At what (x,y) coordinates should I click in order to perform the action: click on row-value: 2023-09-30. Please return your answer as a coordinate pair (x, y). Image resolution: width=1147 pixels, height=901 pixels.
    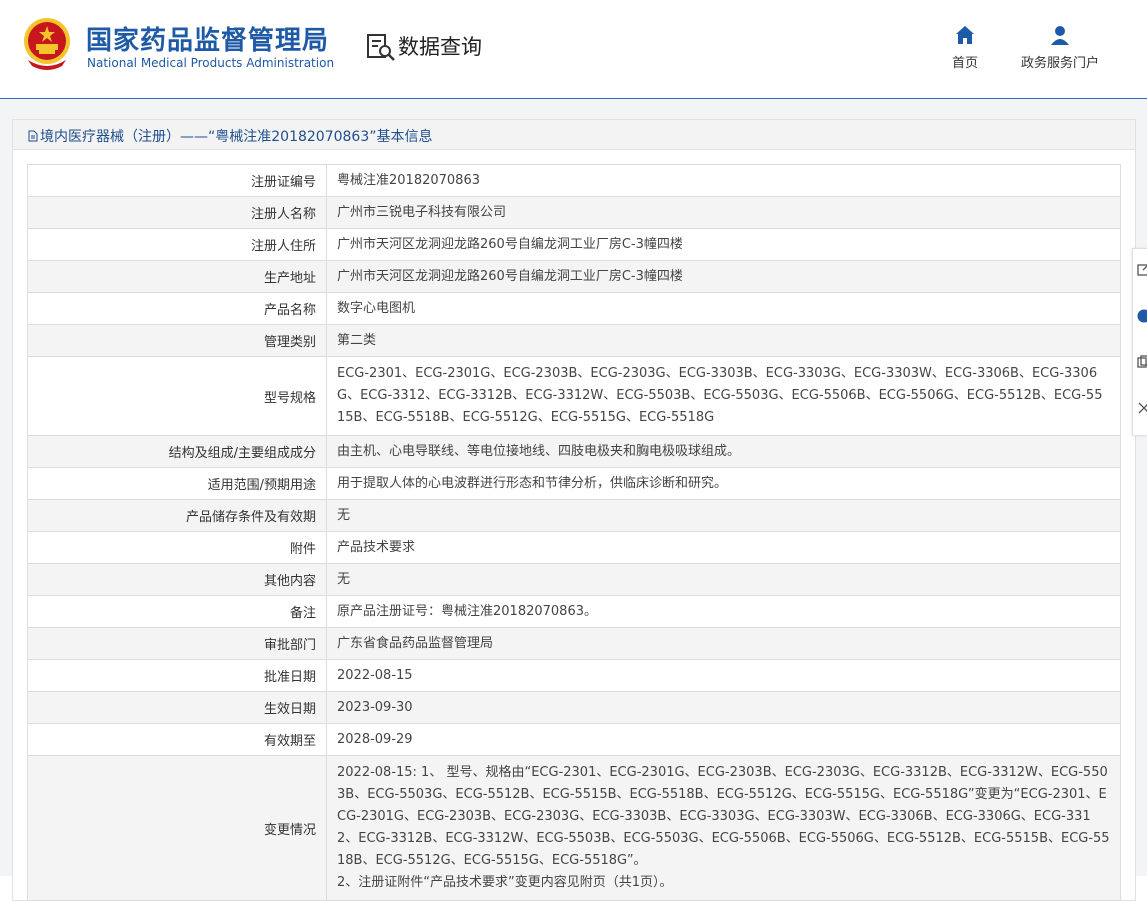
    Looking at the image, I should click on (724, 708).